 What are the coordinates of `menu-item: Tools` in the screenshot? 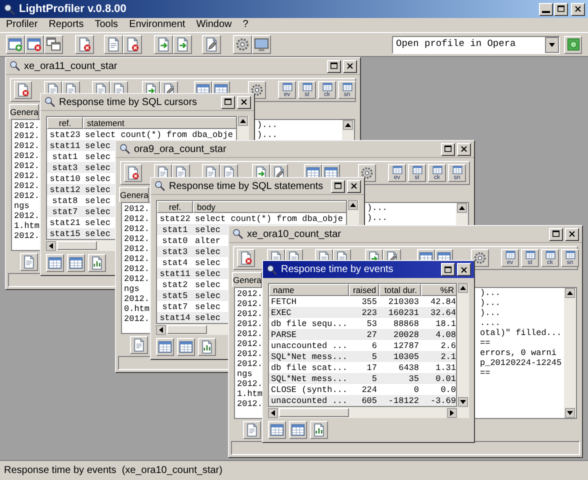 It's located at (106, 25).